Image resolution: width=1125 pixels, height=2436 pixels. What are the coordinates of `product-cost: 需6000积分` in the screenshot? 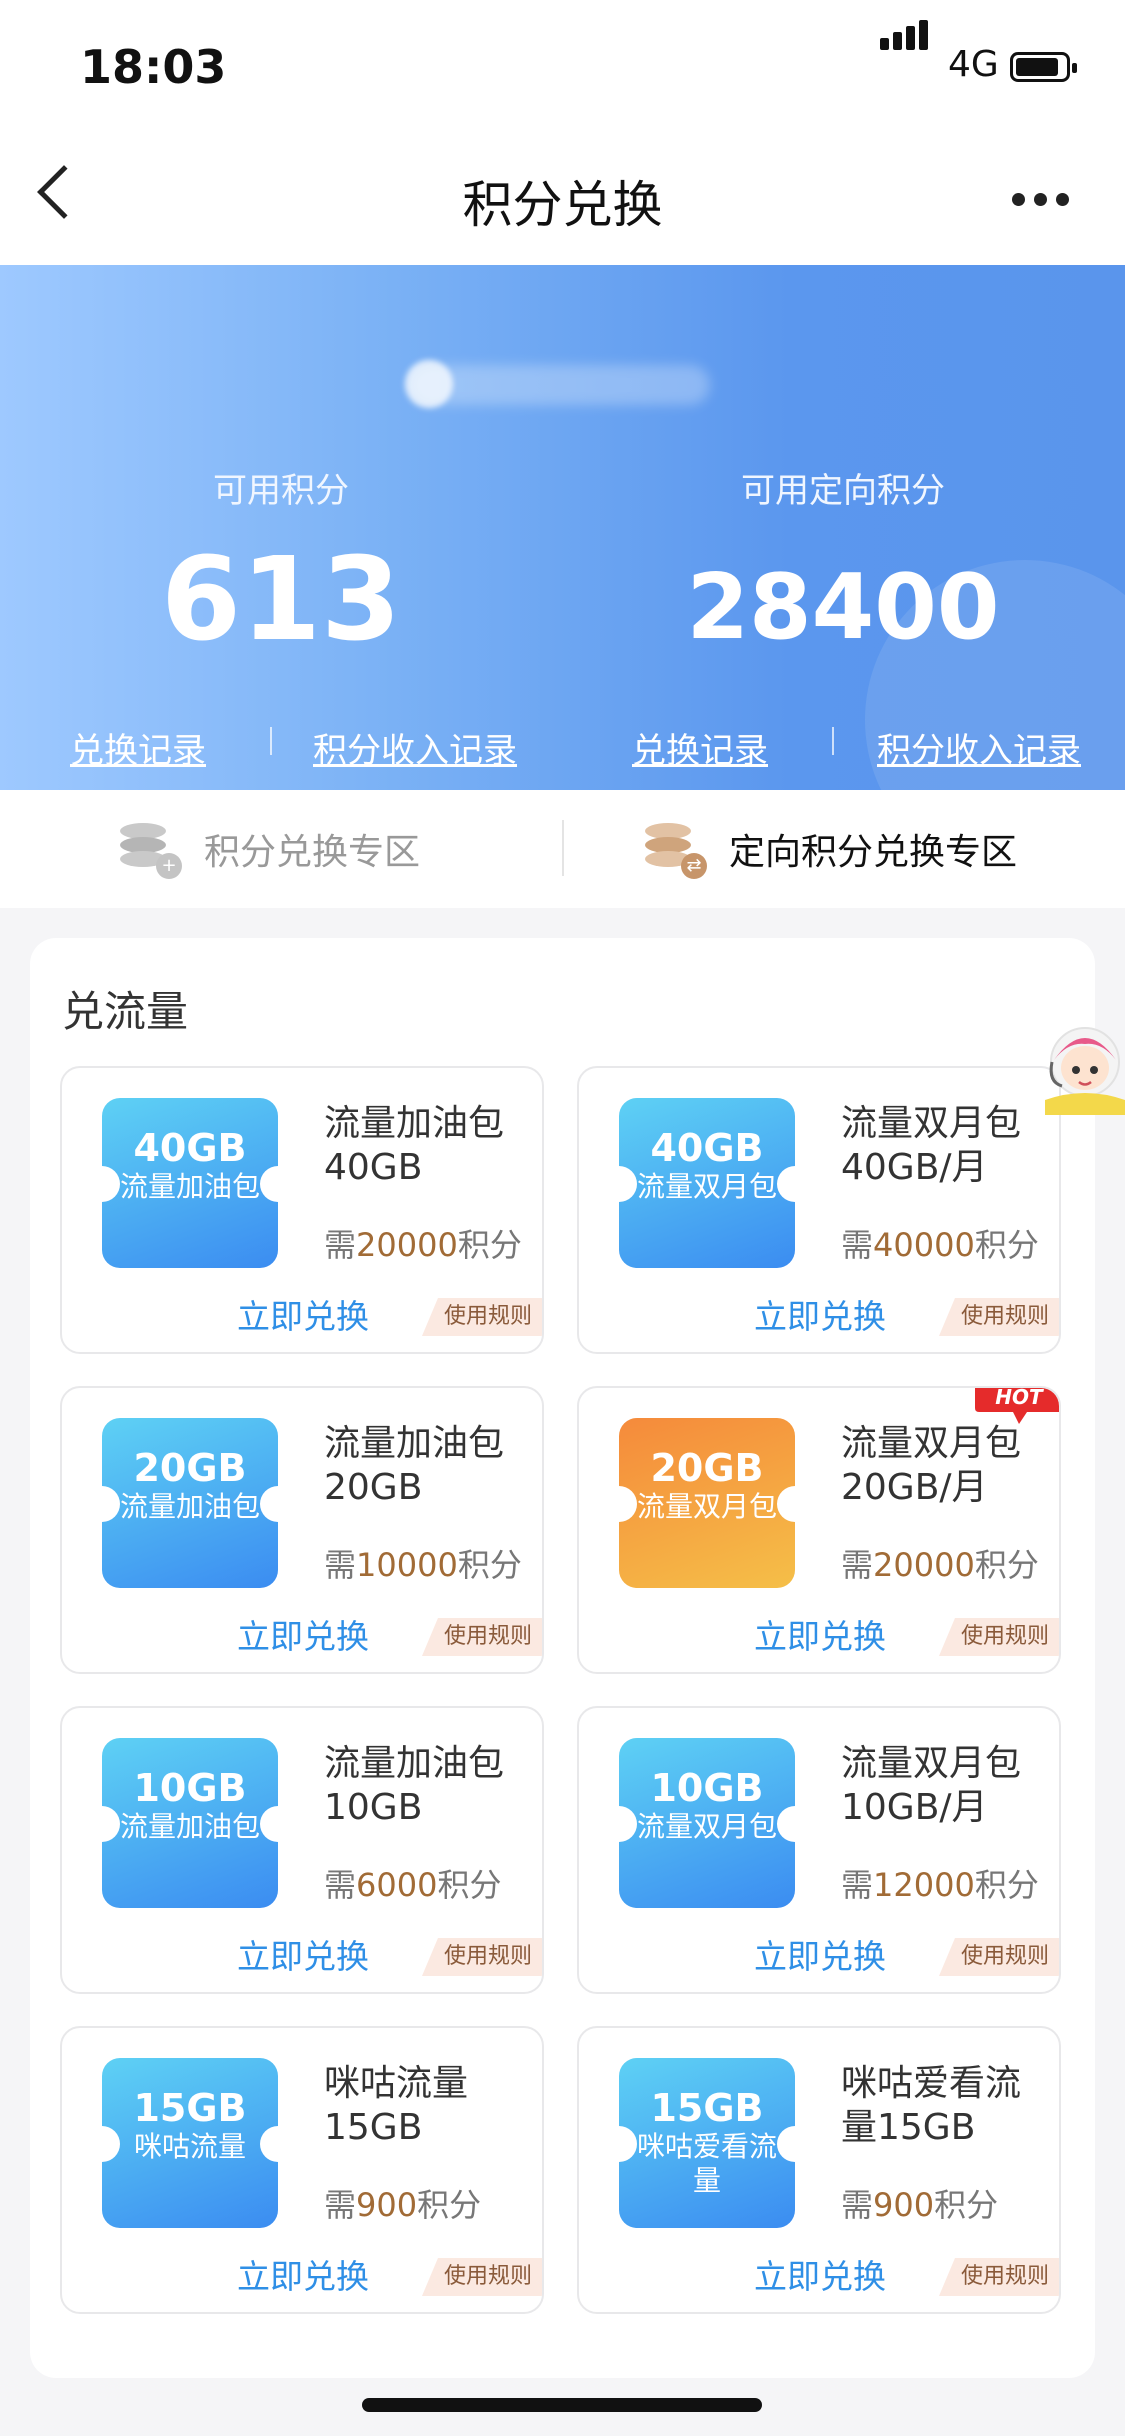 It's located at (413, 1885).